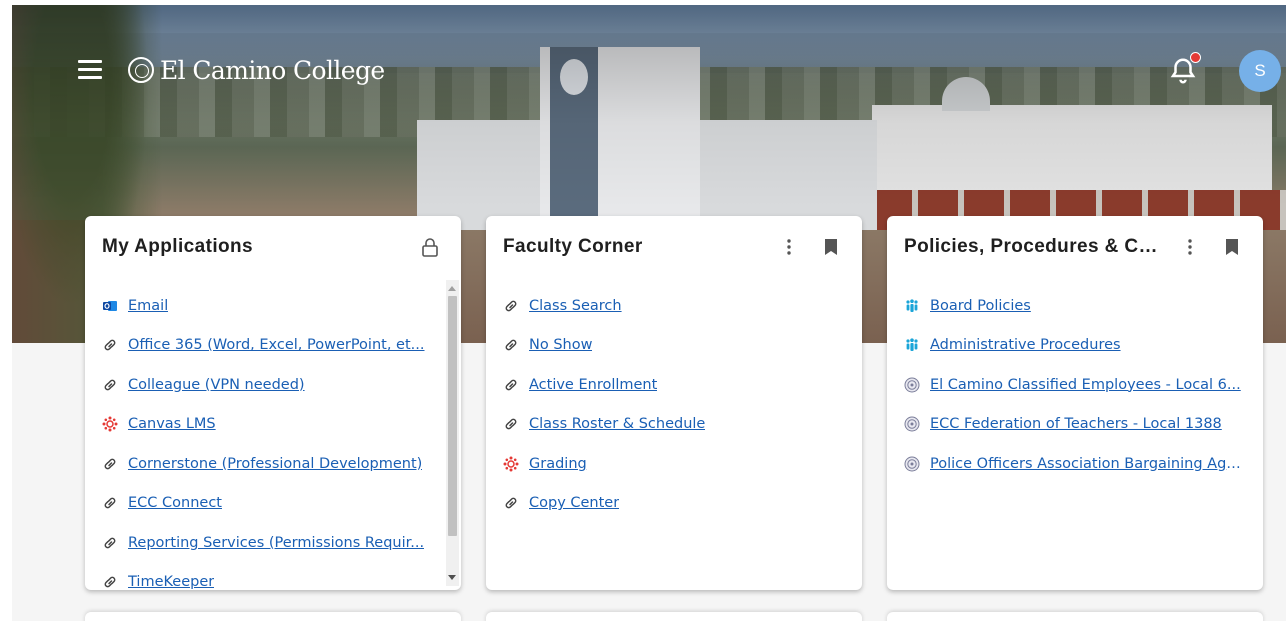 Image resolution: width=1286 pixels, height=621 pixels. Describe the element at coordinates (593, 385) in the screenshot. I see `link: Active Enrollment` at that location.